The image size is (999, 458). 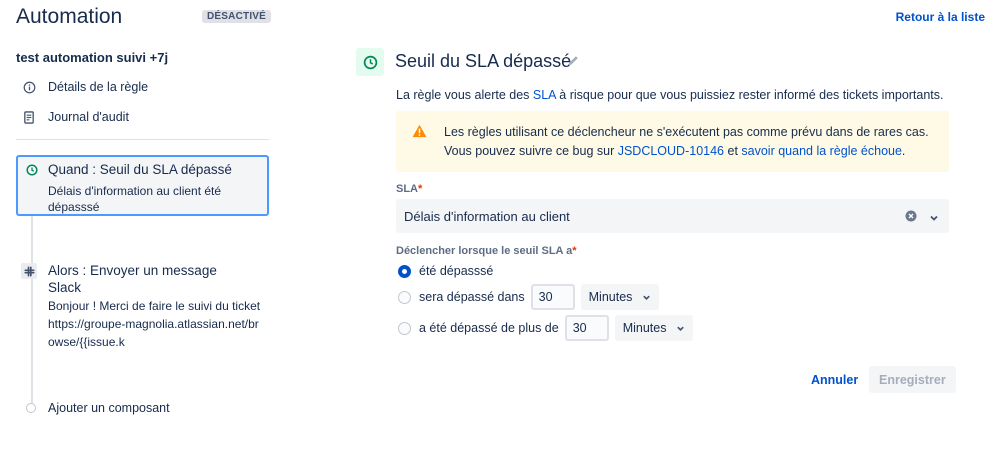 I want to click on jira-bug-link: JSDCLOUD-10146, so click(x=671, y=151).